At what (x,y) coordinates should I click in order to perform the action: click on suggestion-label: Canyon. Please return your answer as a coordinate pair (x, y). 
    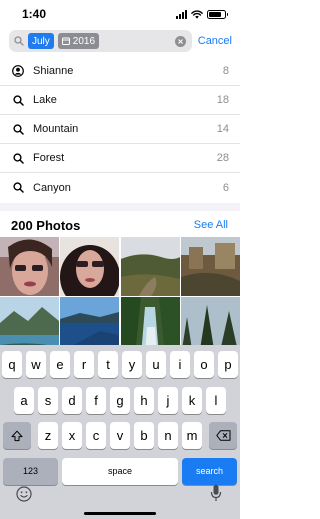
    Looking at the image, I should click on (52, 187).